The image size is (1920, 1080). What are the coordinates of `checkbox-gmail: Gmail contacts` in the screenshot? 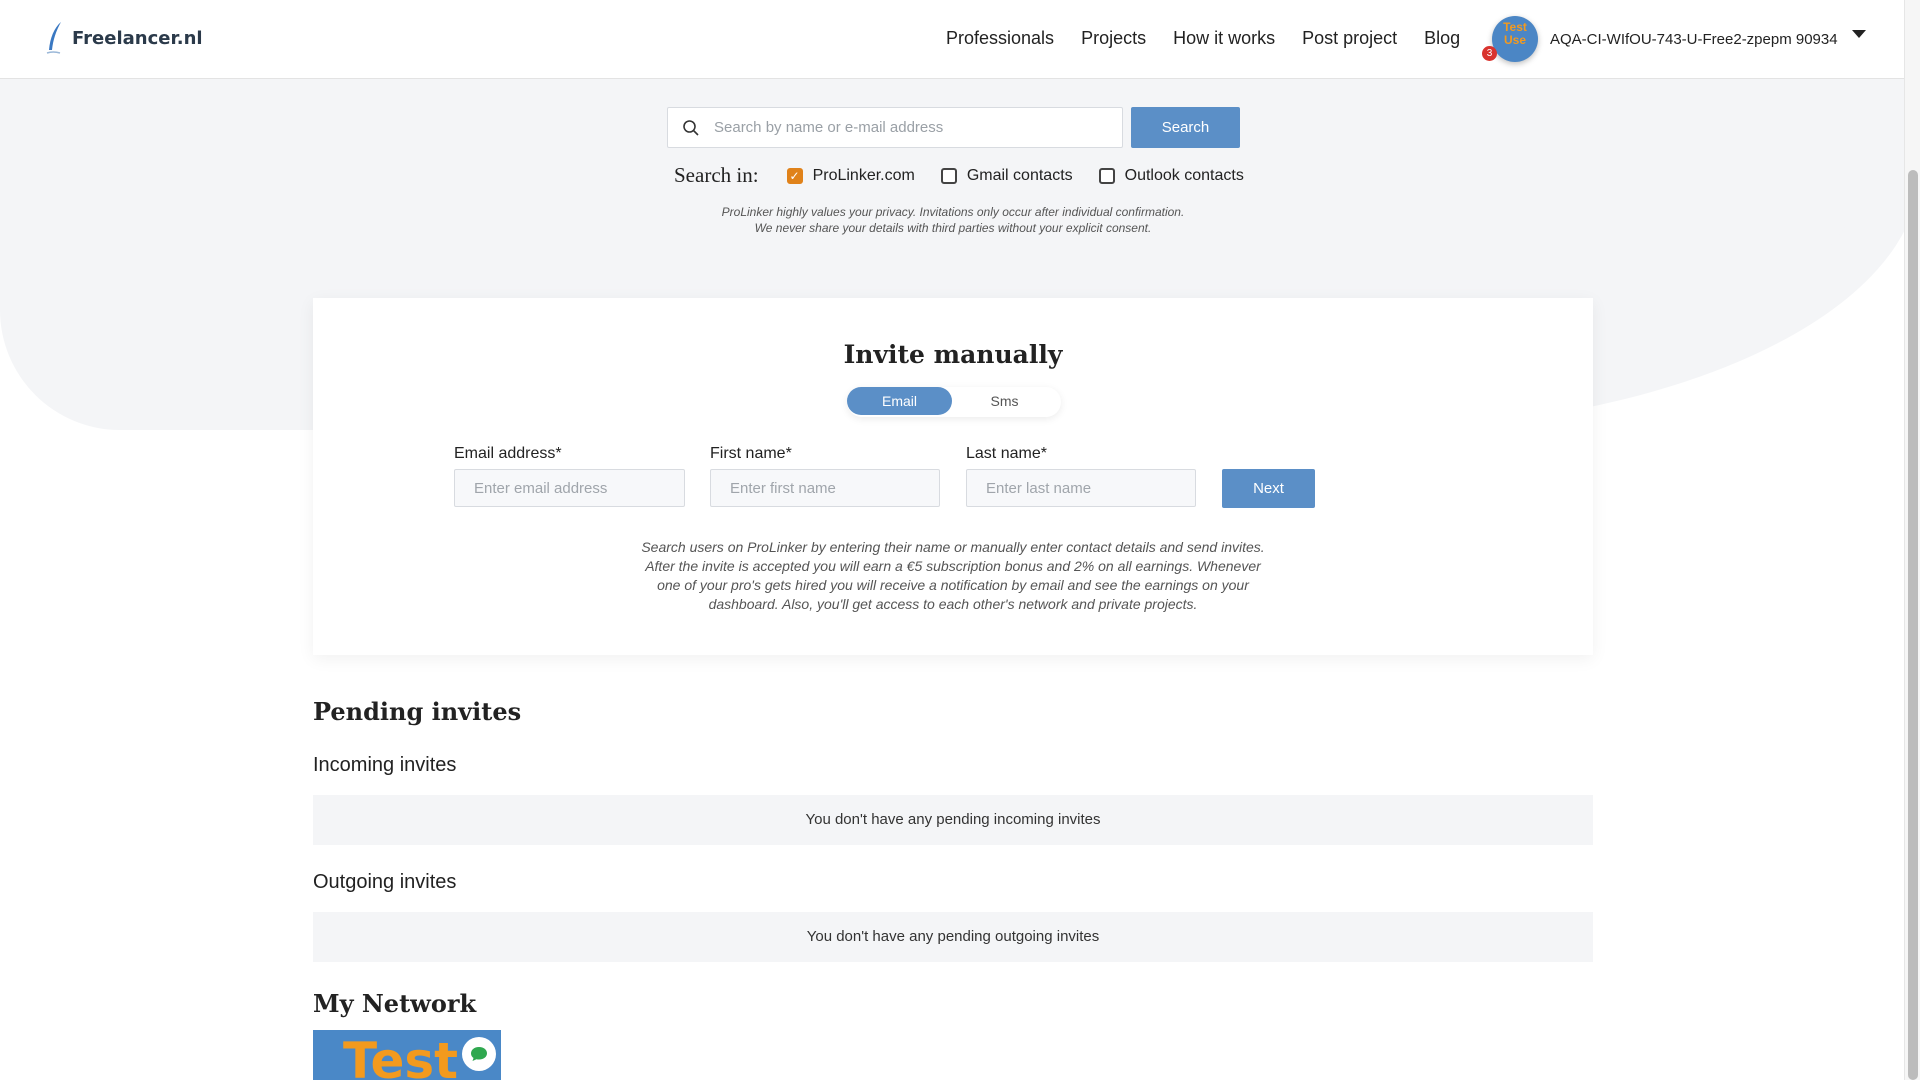 It's located at (1006, 175).